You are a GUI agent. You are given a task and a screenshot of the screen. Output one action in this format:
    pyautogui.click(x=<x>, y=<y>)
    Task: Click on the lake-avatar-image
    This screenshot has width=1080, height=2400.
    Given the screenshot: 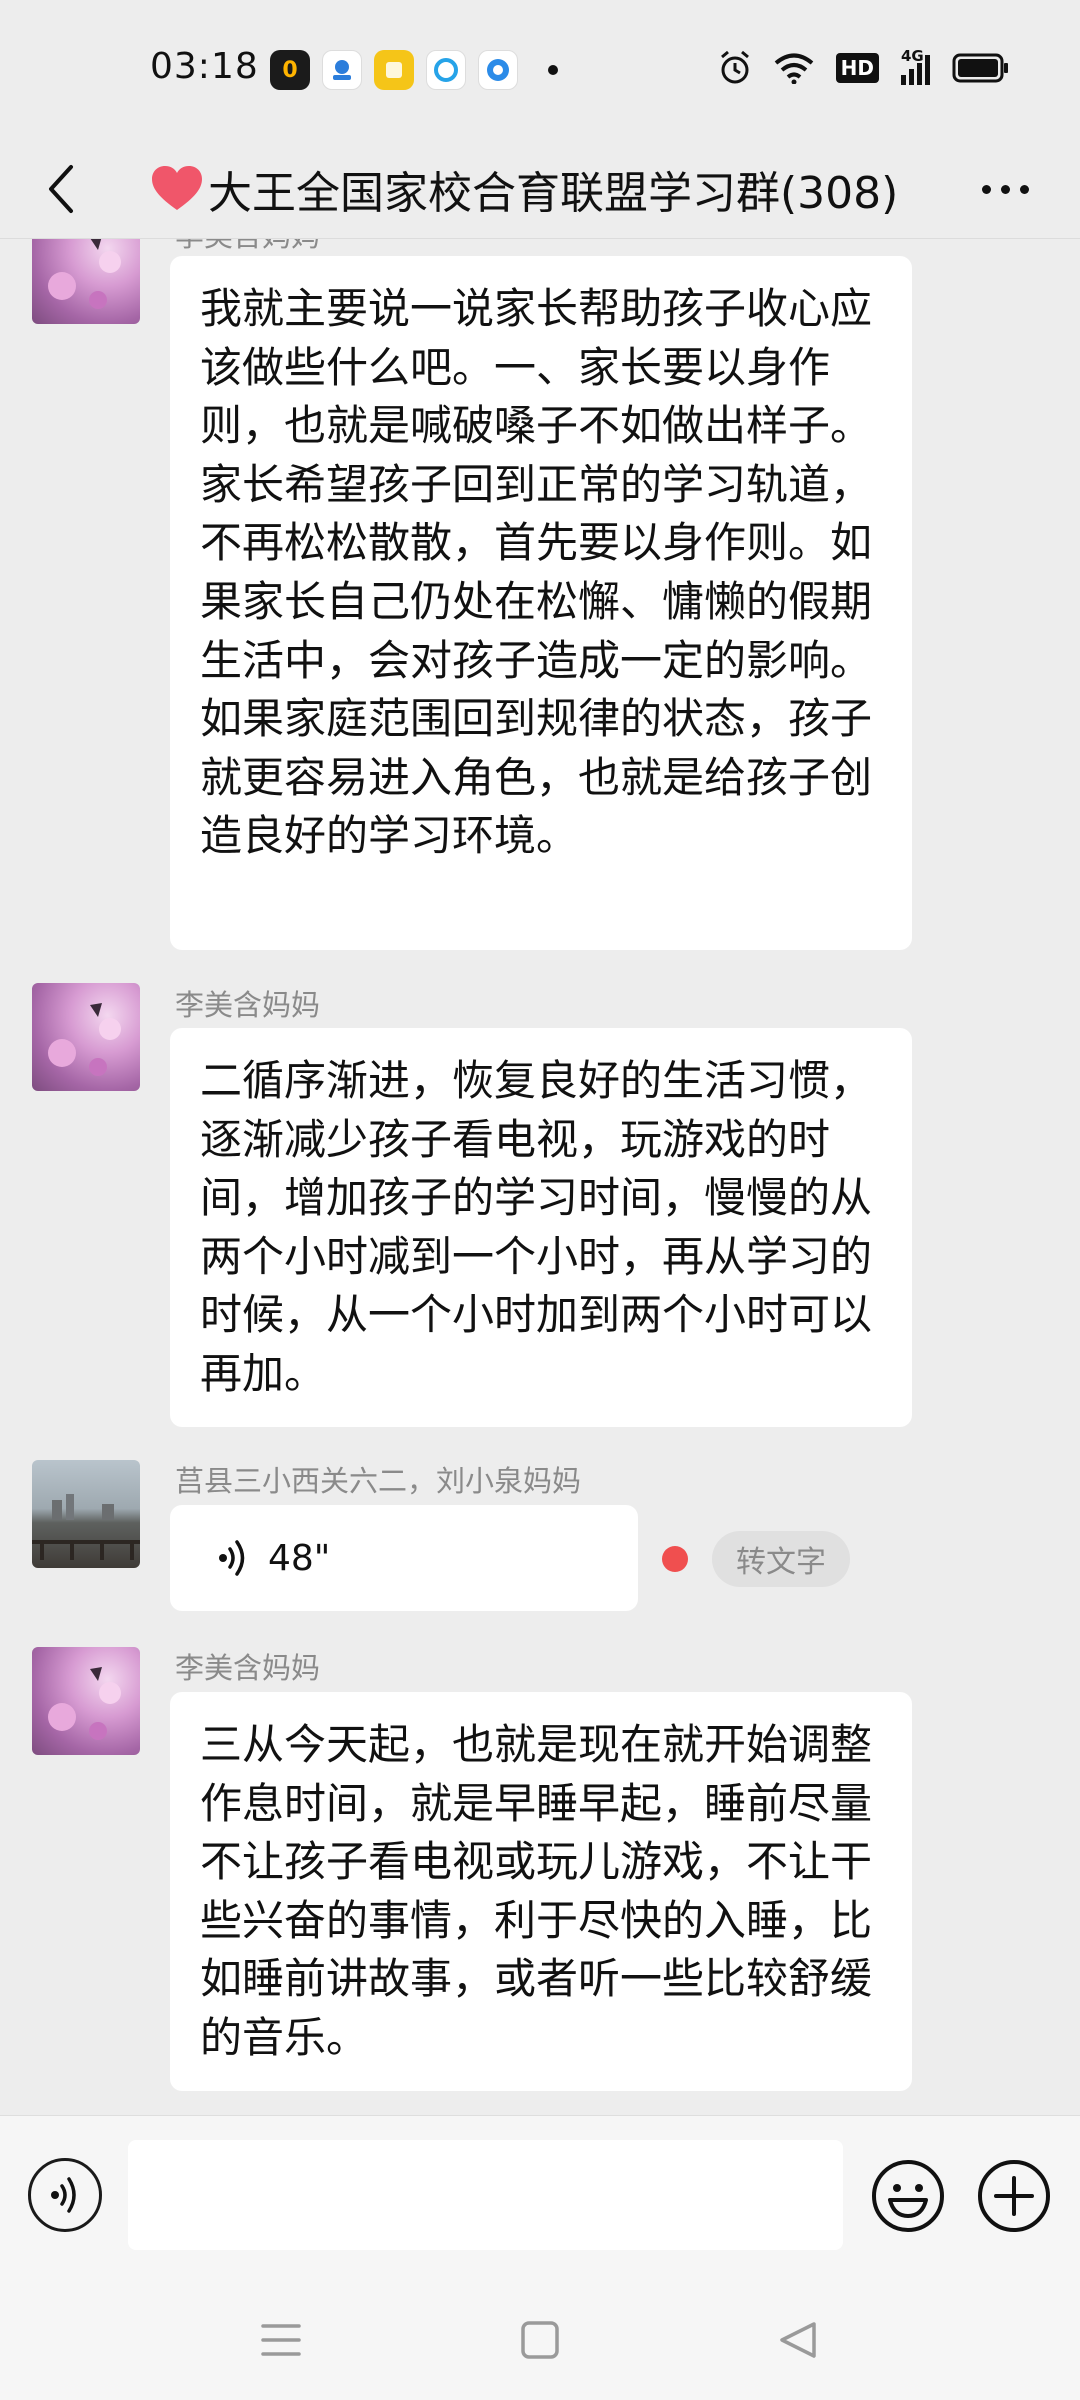 What is the action you would take?
    pyautogui.click(x=86, y=1527)
    